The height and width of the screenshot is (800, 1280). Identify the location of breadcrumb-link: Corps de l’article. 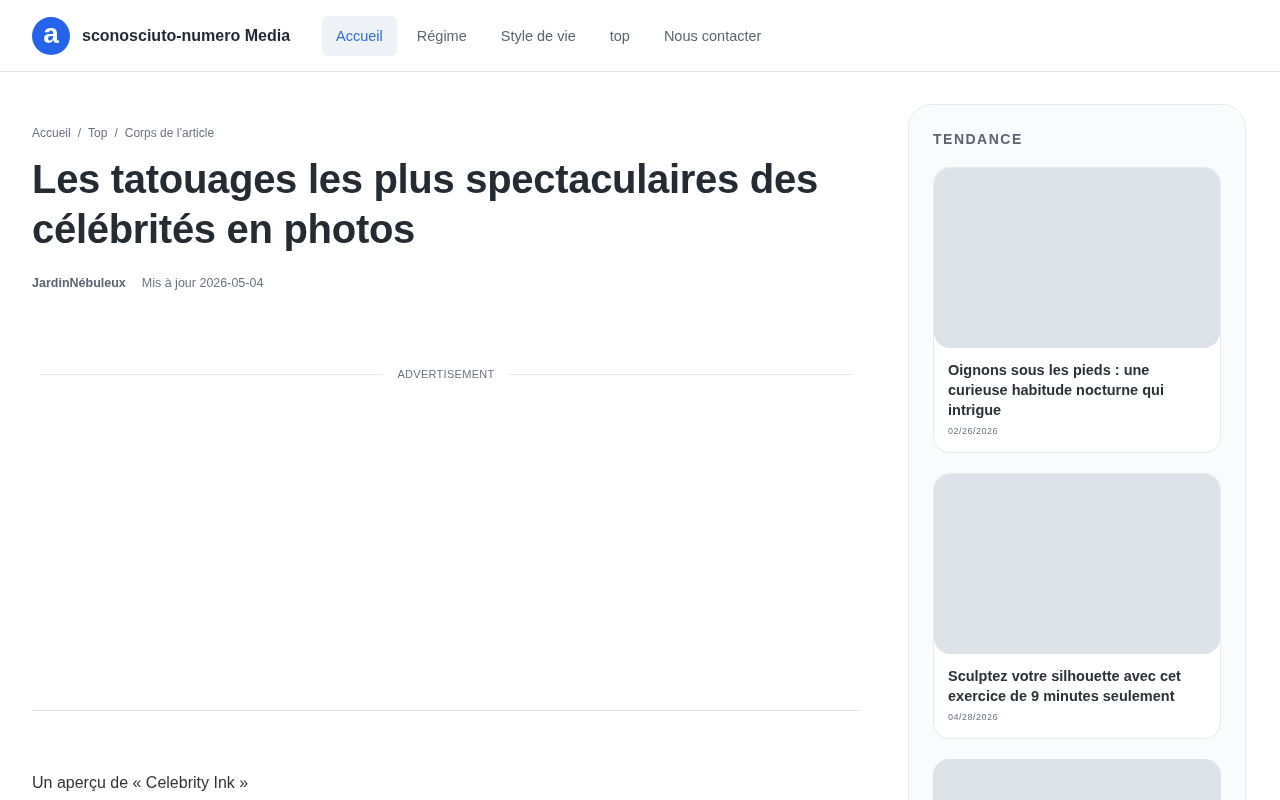
(169, 133).